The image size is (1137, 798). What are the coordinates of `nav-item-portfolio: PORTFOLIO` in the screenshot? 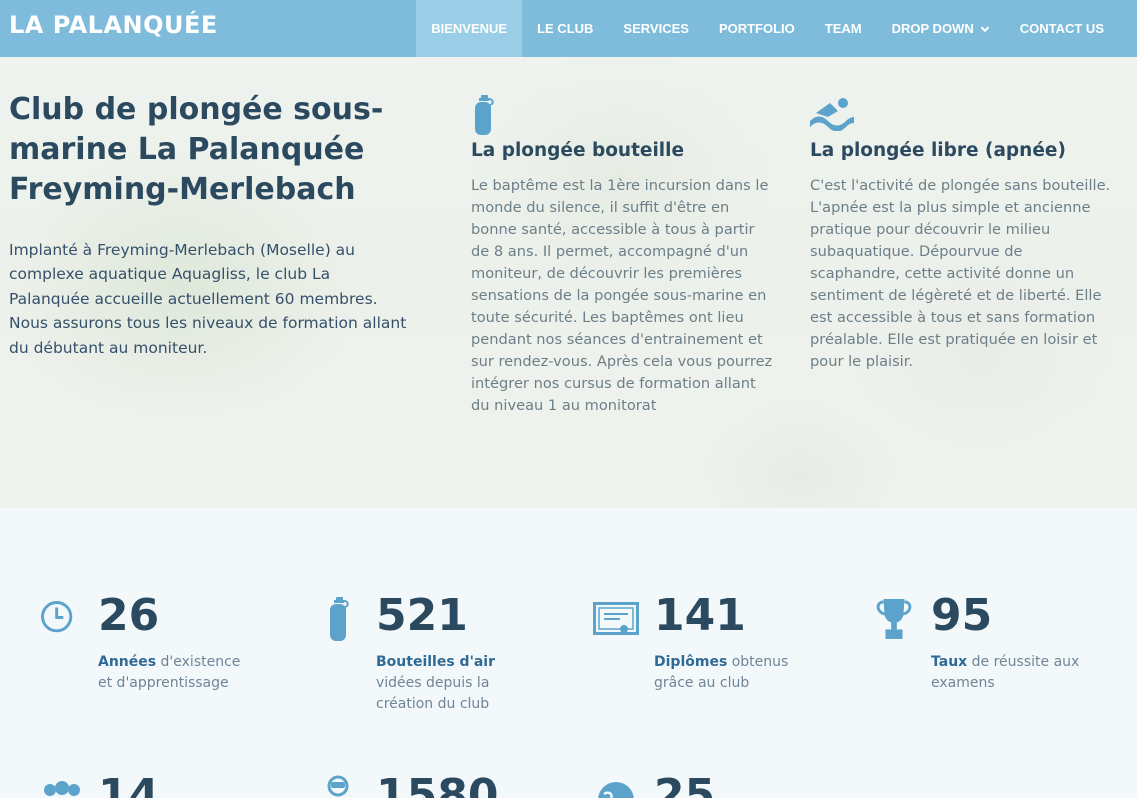 It's located at (757, 28).